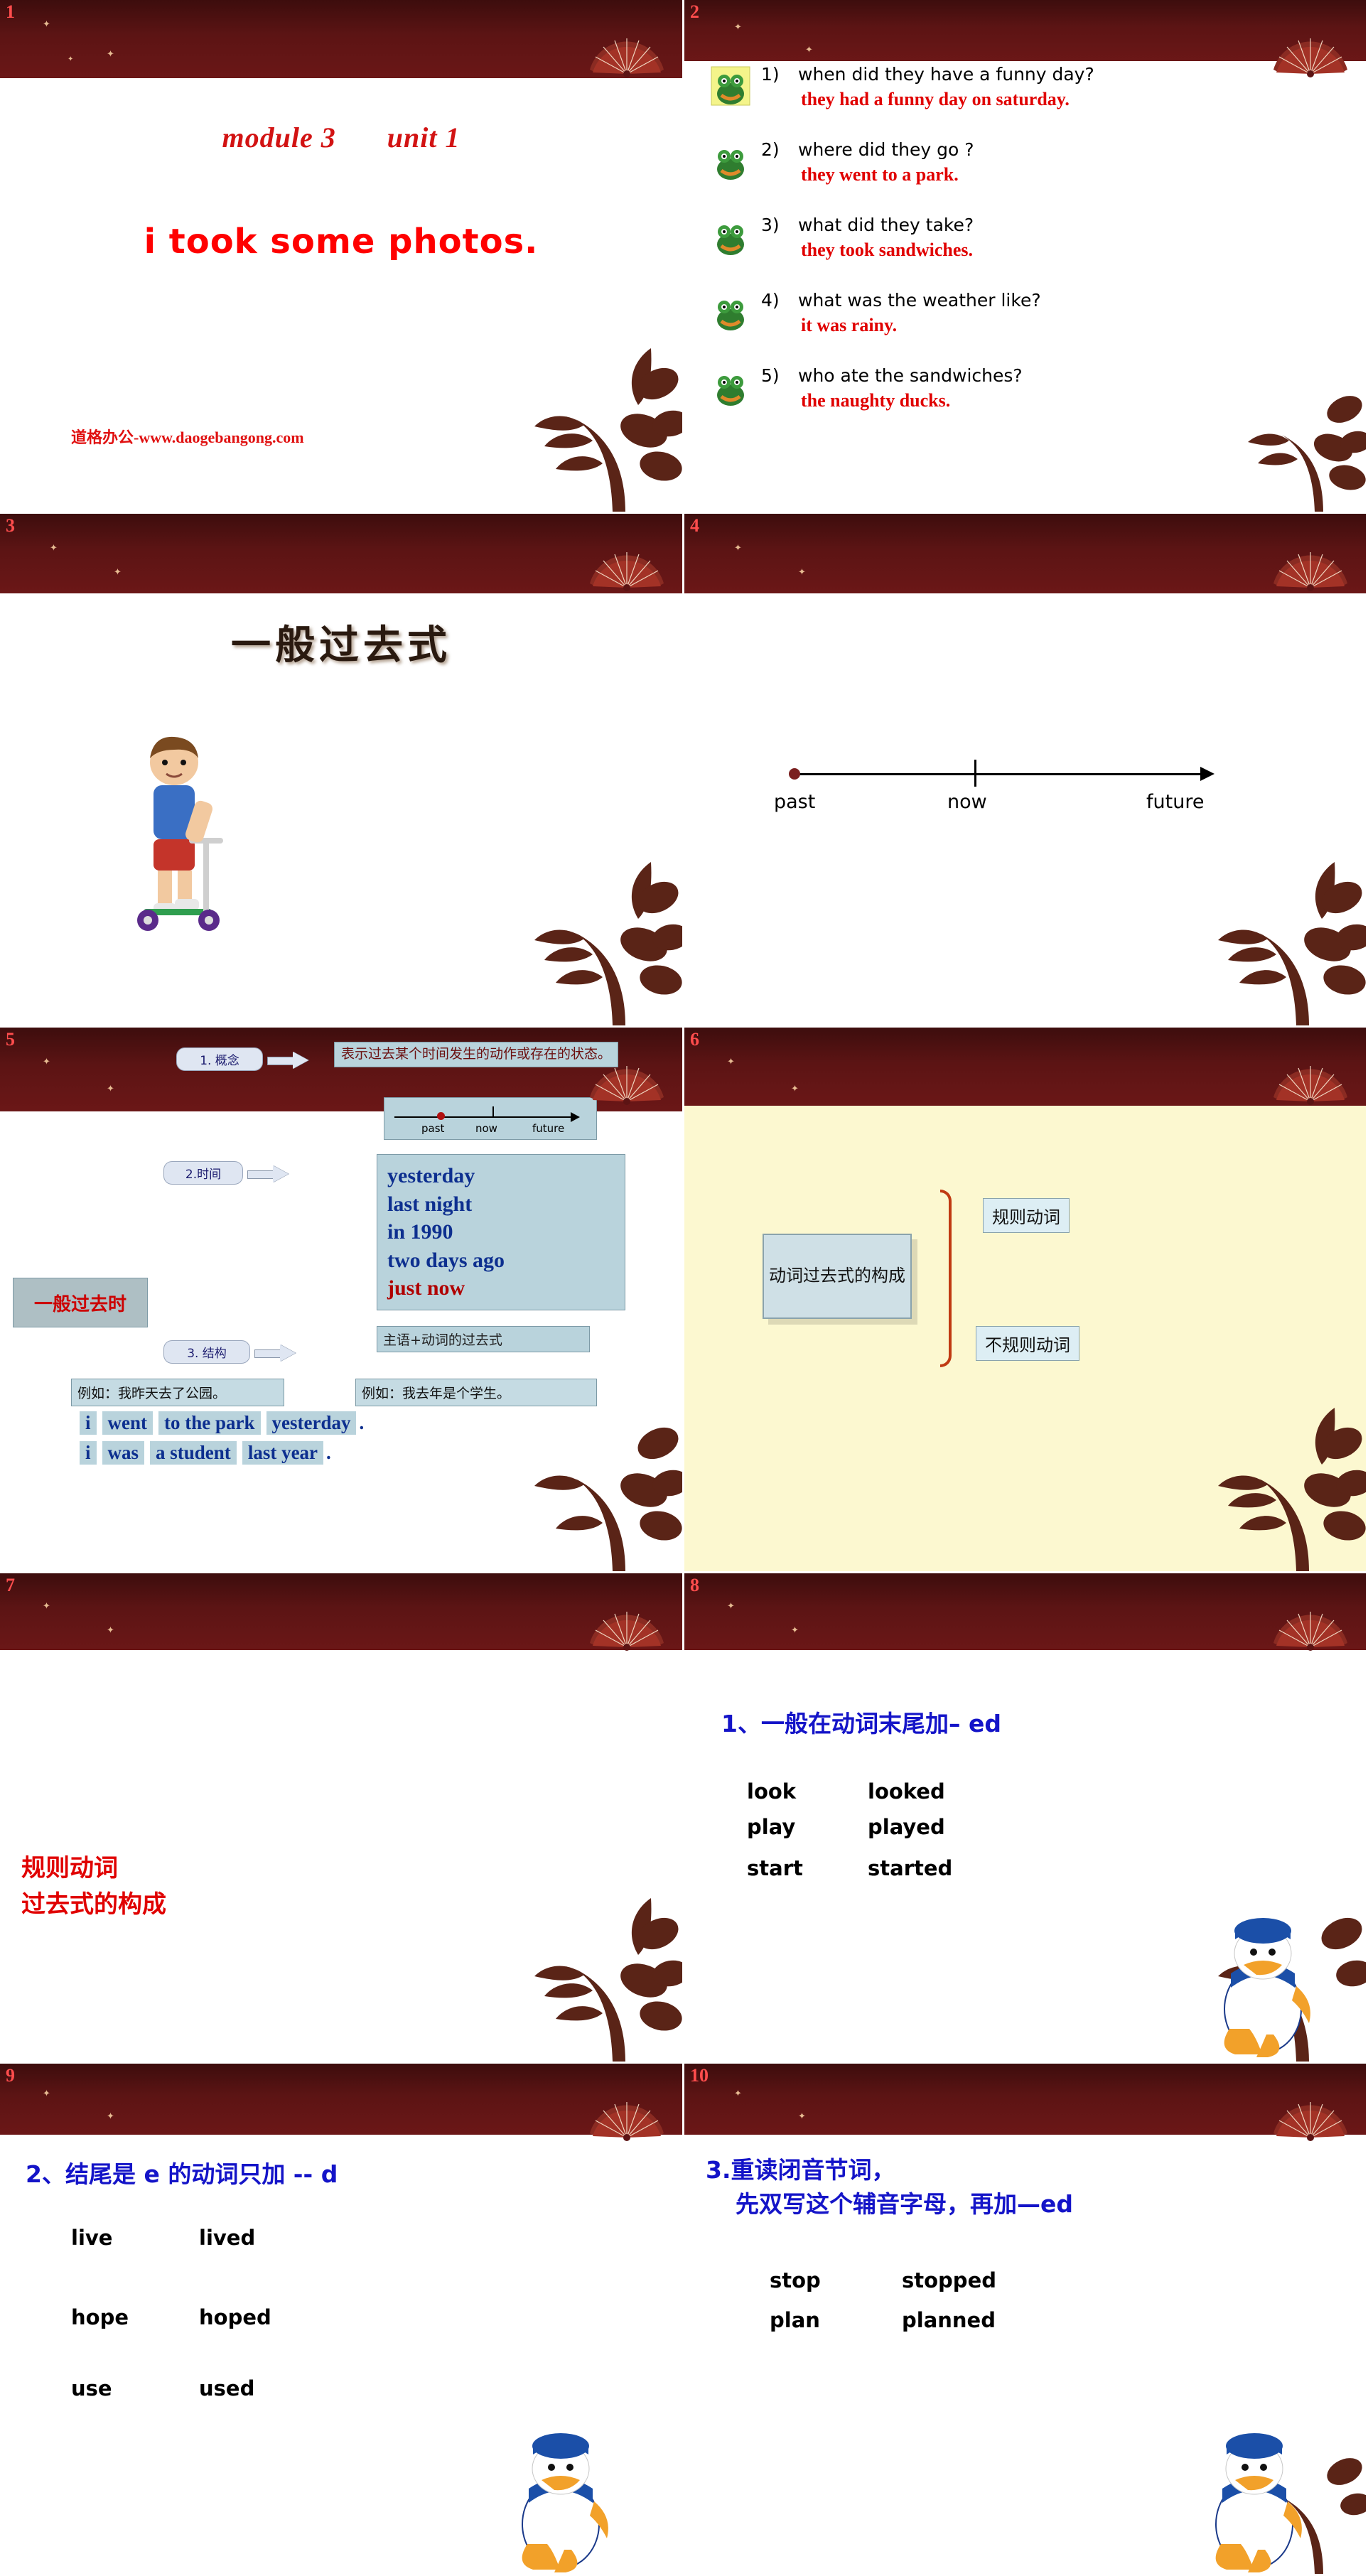 The width and height of the screenshot is (1368, 2576). I want to click on slide-1-number: 1, so click(10, 12).